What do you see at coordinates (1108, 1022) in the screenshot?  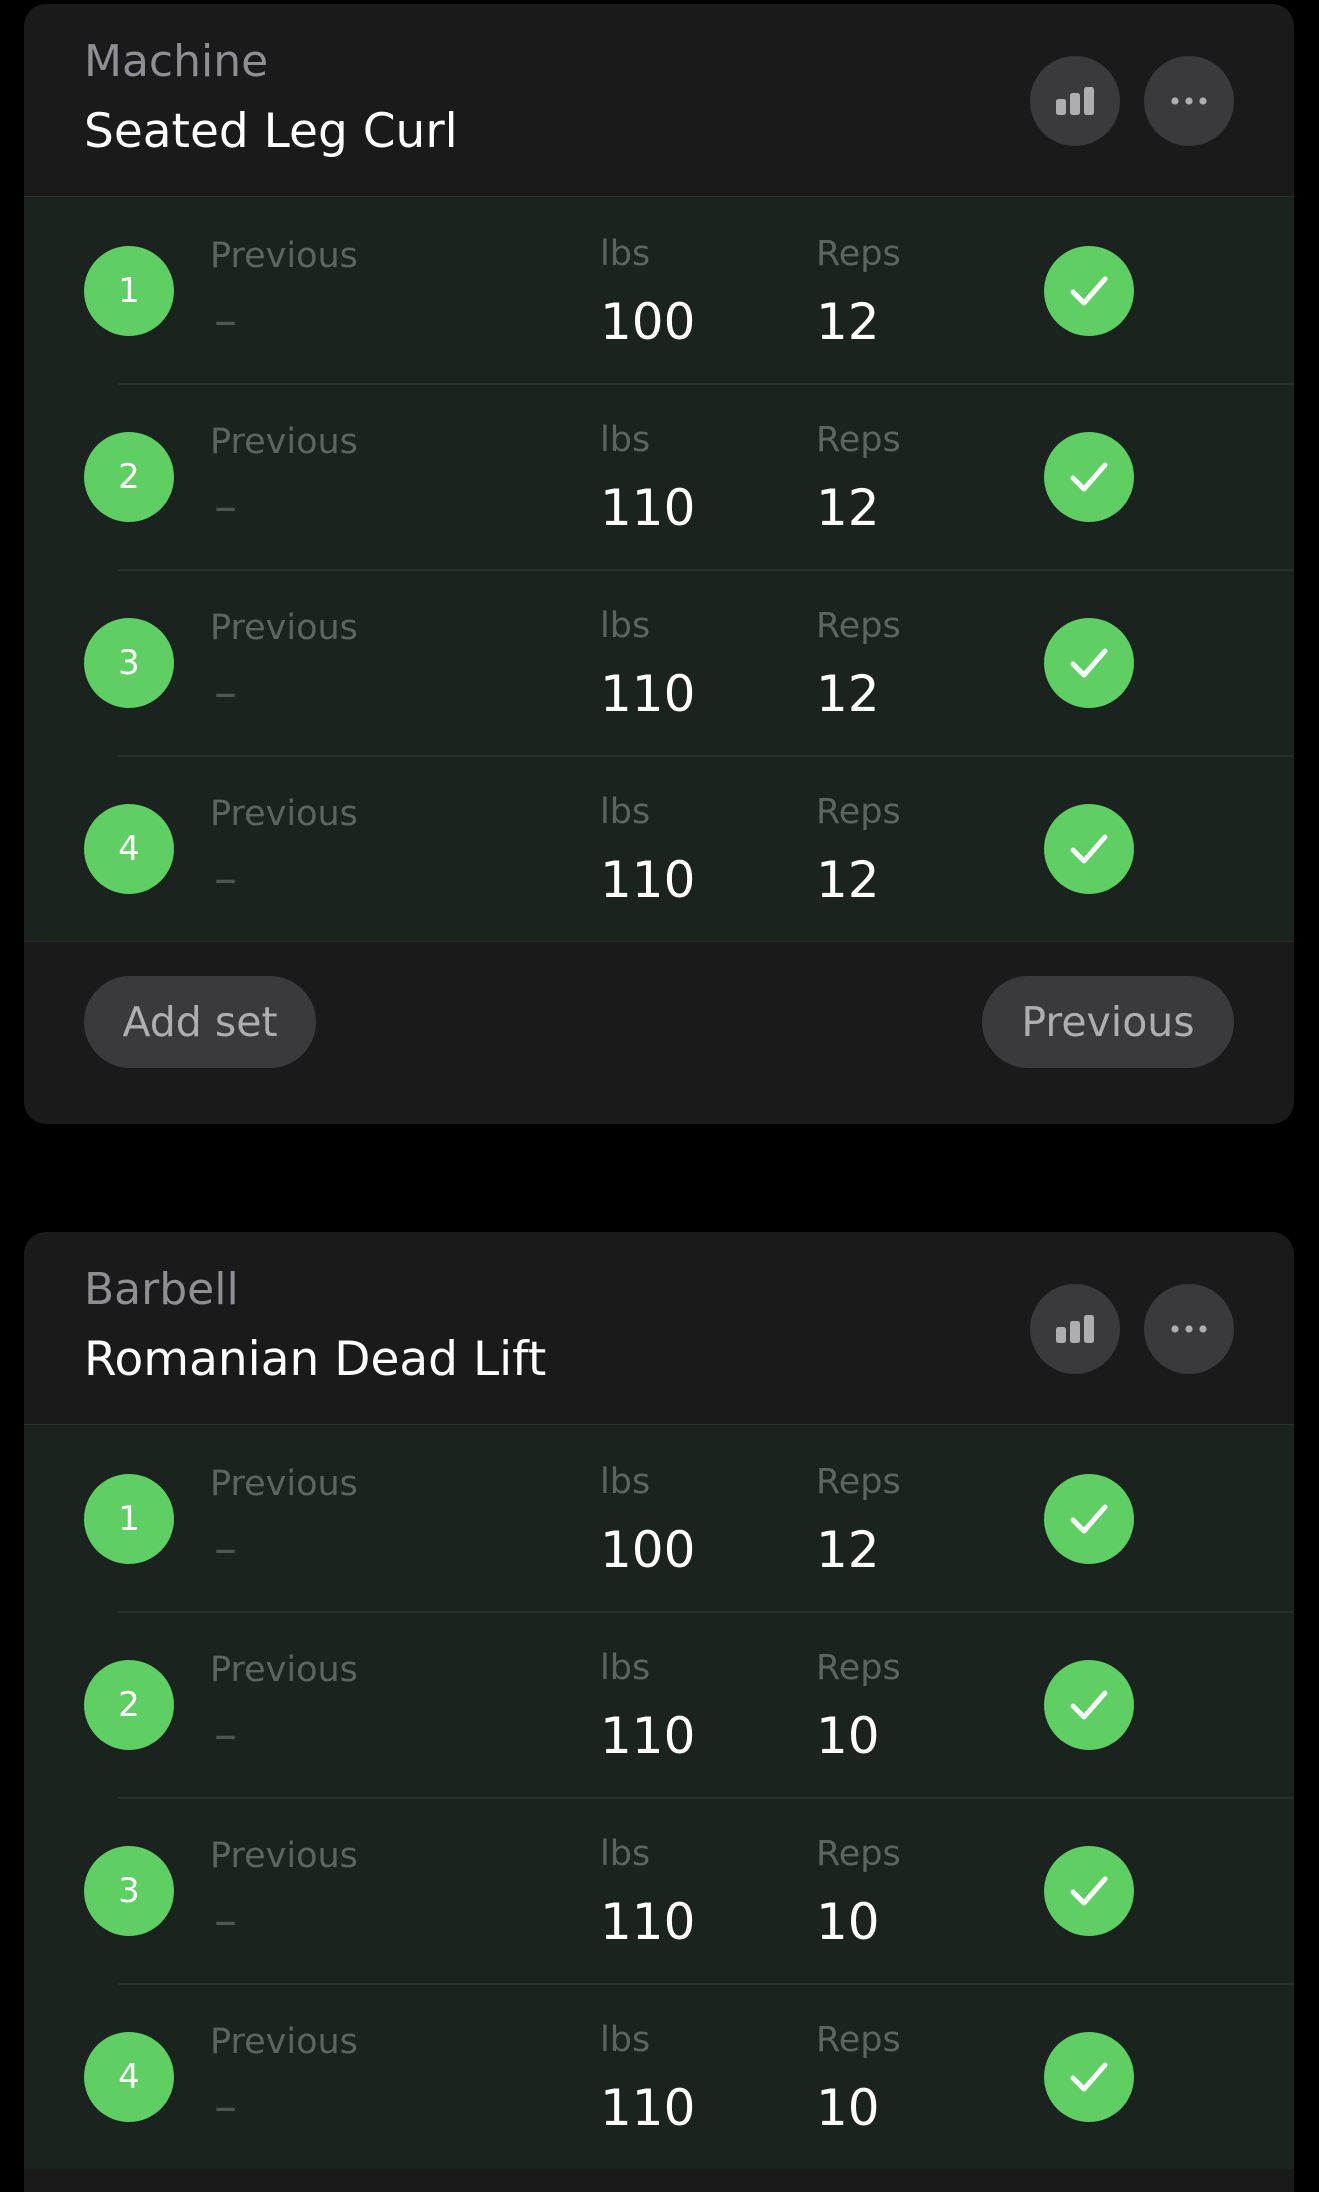 I see `previous-button: Previous` at bounding box center [1108, 1022].